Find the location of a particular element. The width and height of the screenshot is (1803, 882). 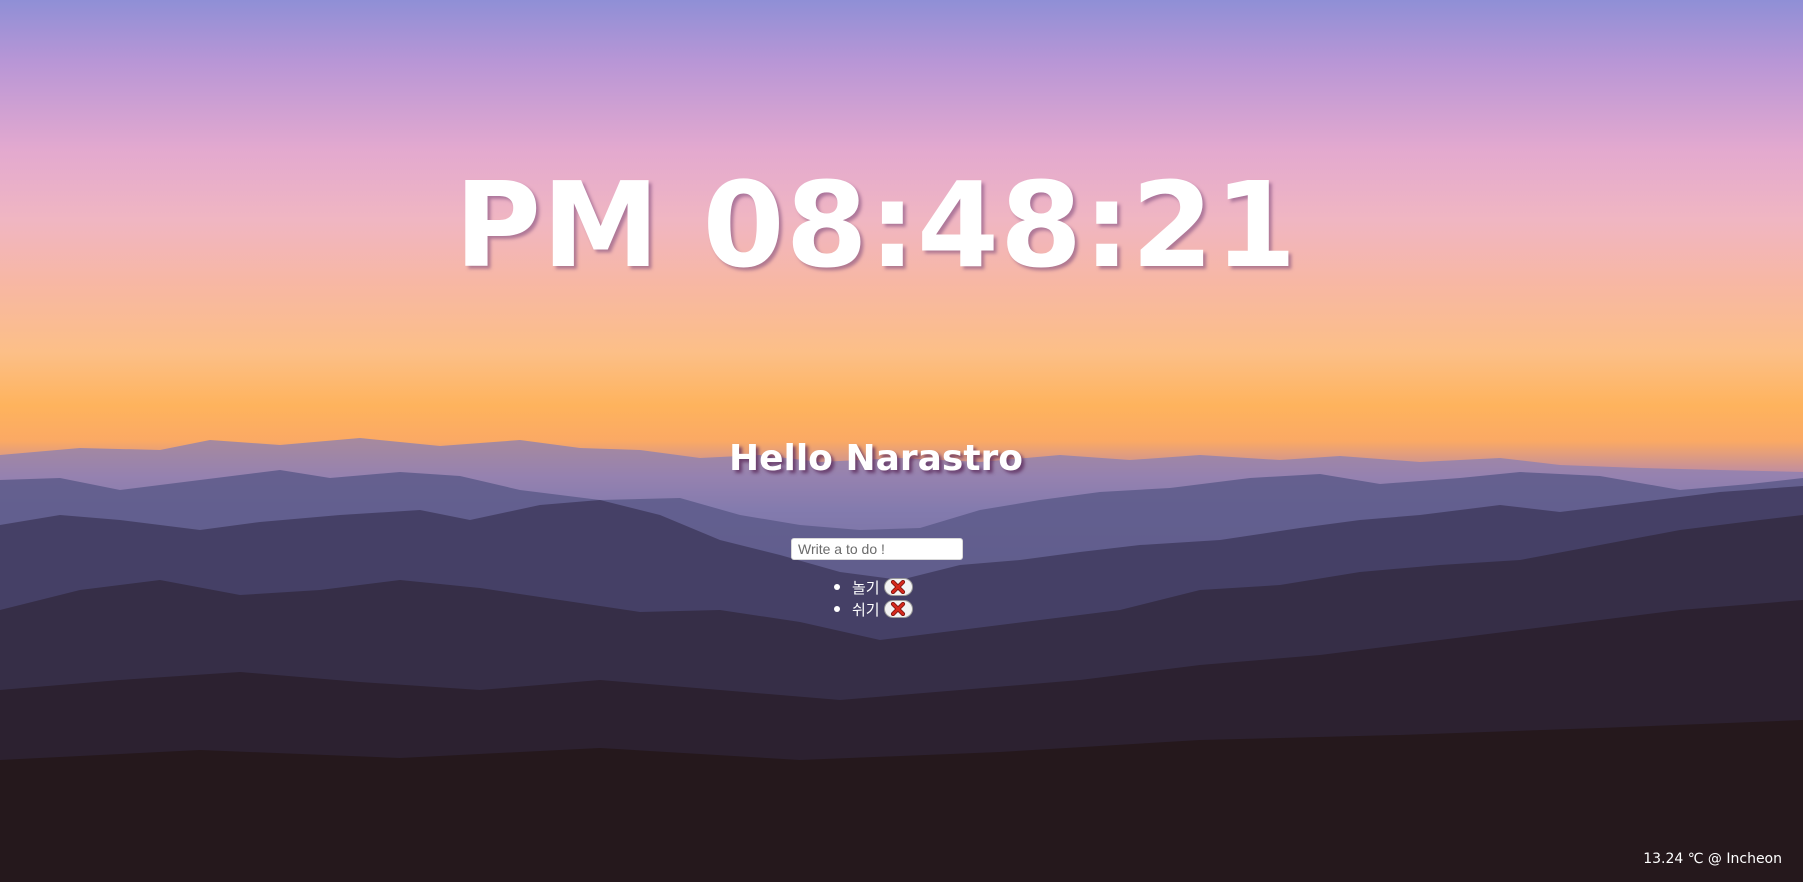

todo-text: 쉬기 is located at coordinates (866, 609).